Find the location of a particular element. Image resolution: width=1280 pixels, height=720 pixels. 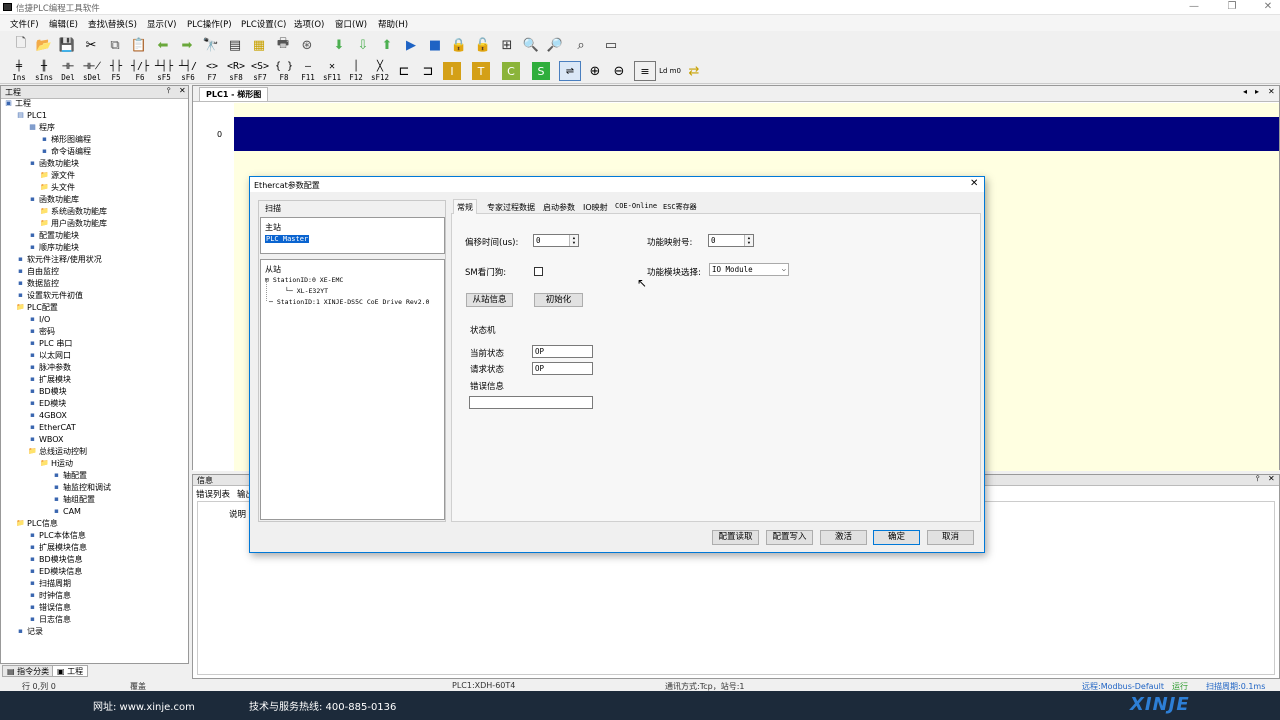

tab-project: ▣ 工程 is located at coordinates (70, 671).